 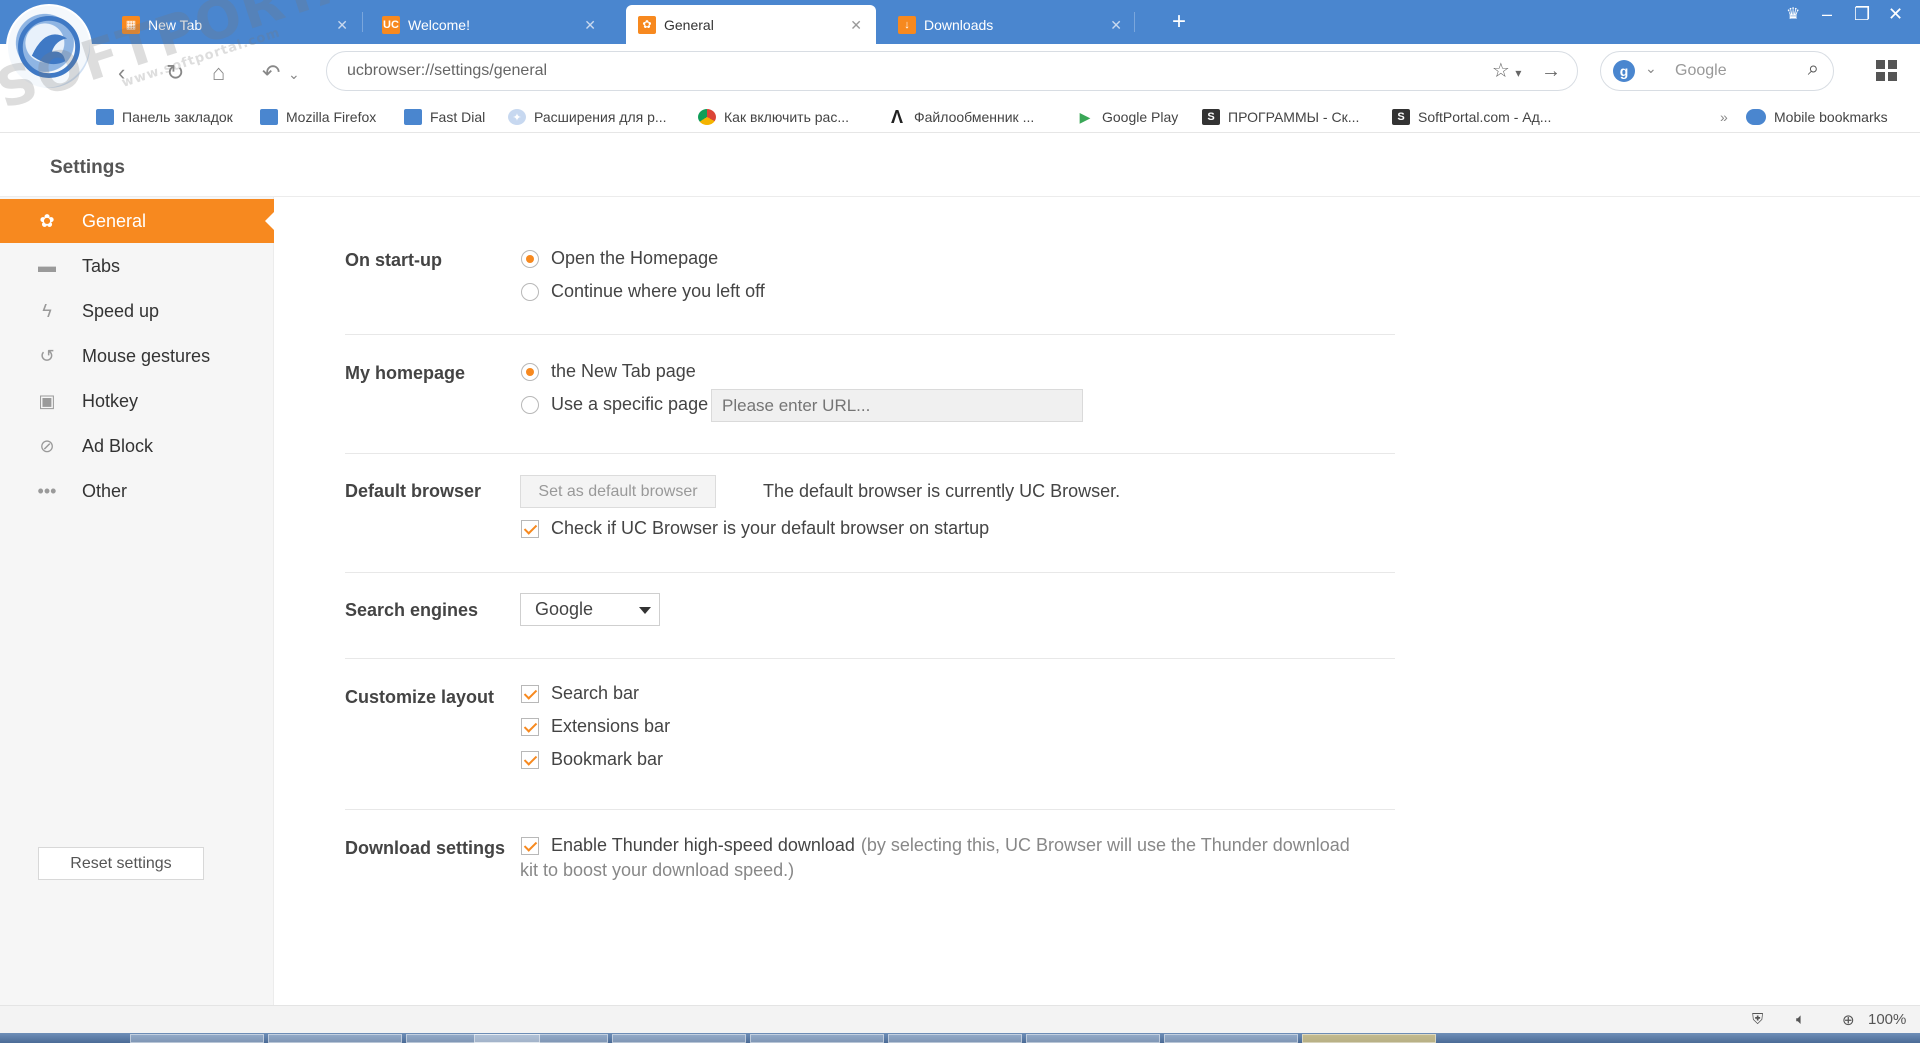 I want to click on home-icon: ⌂, so click(x=218, y=73).